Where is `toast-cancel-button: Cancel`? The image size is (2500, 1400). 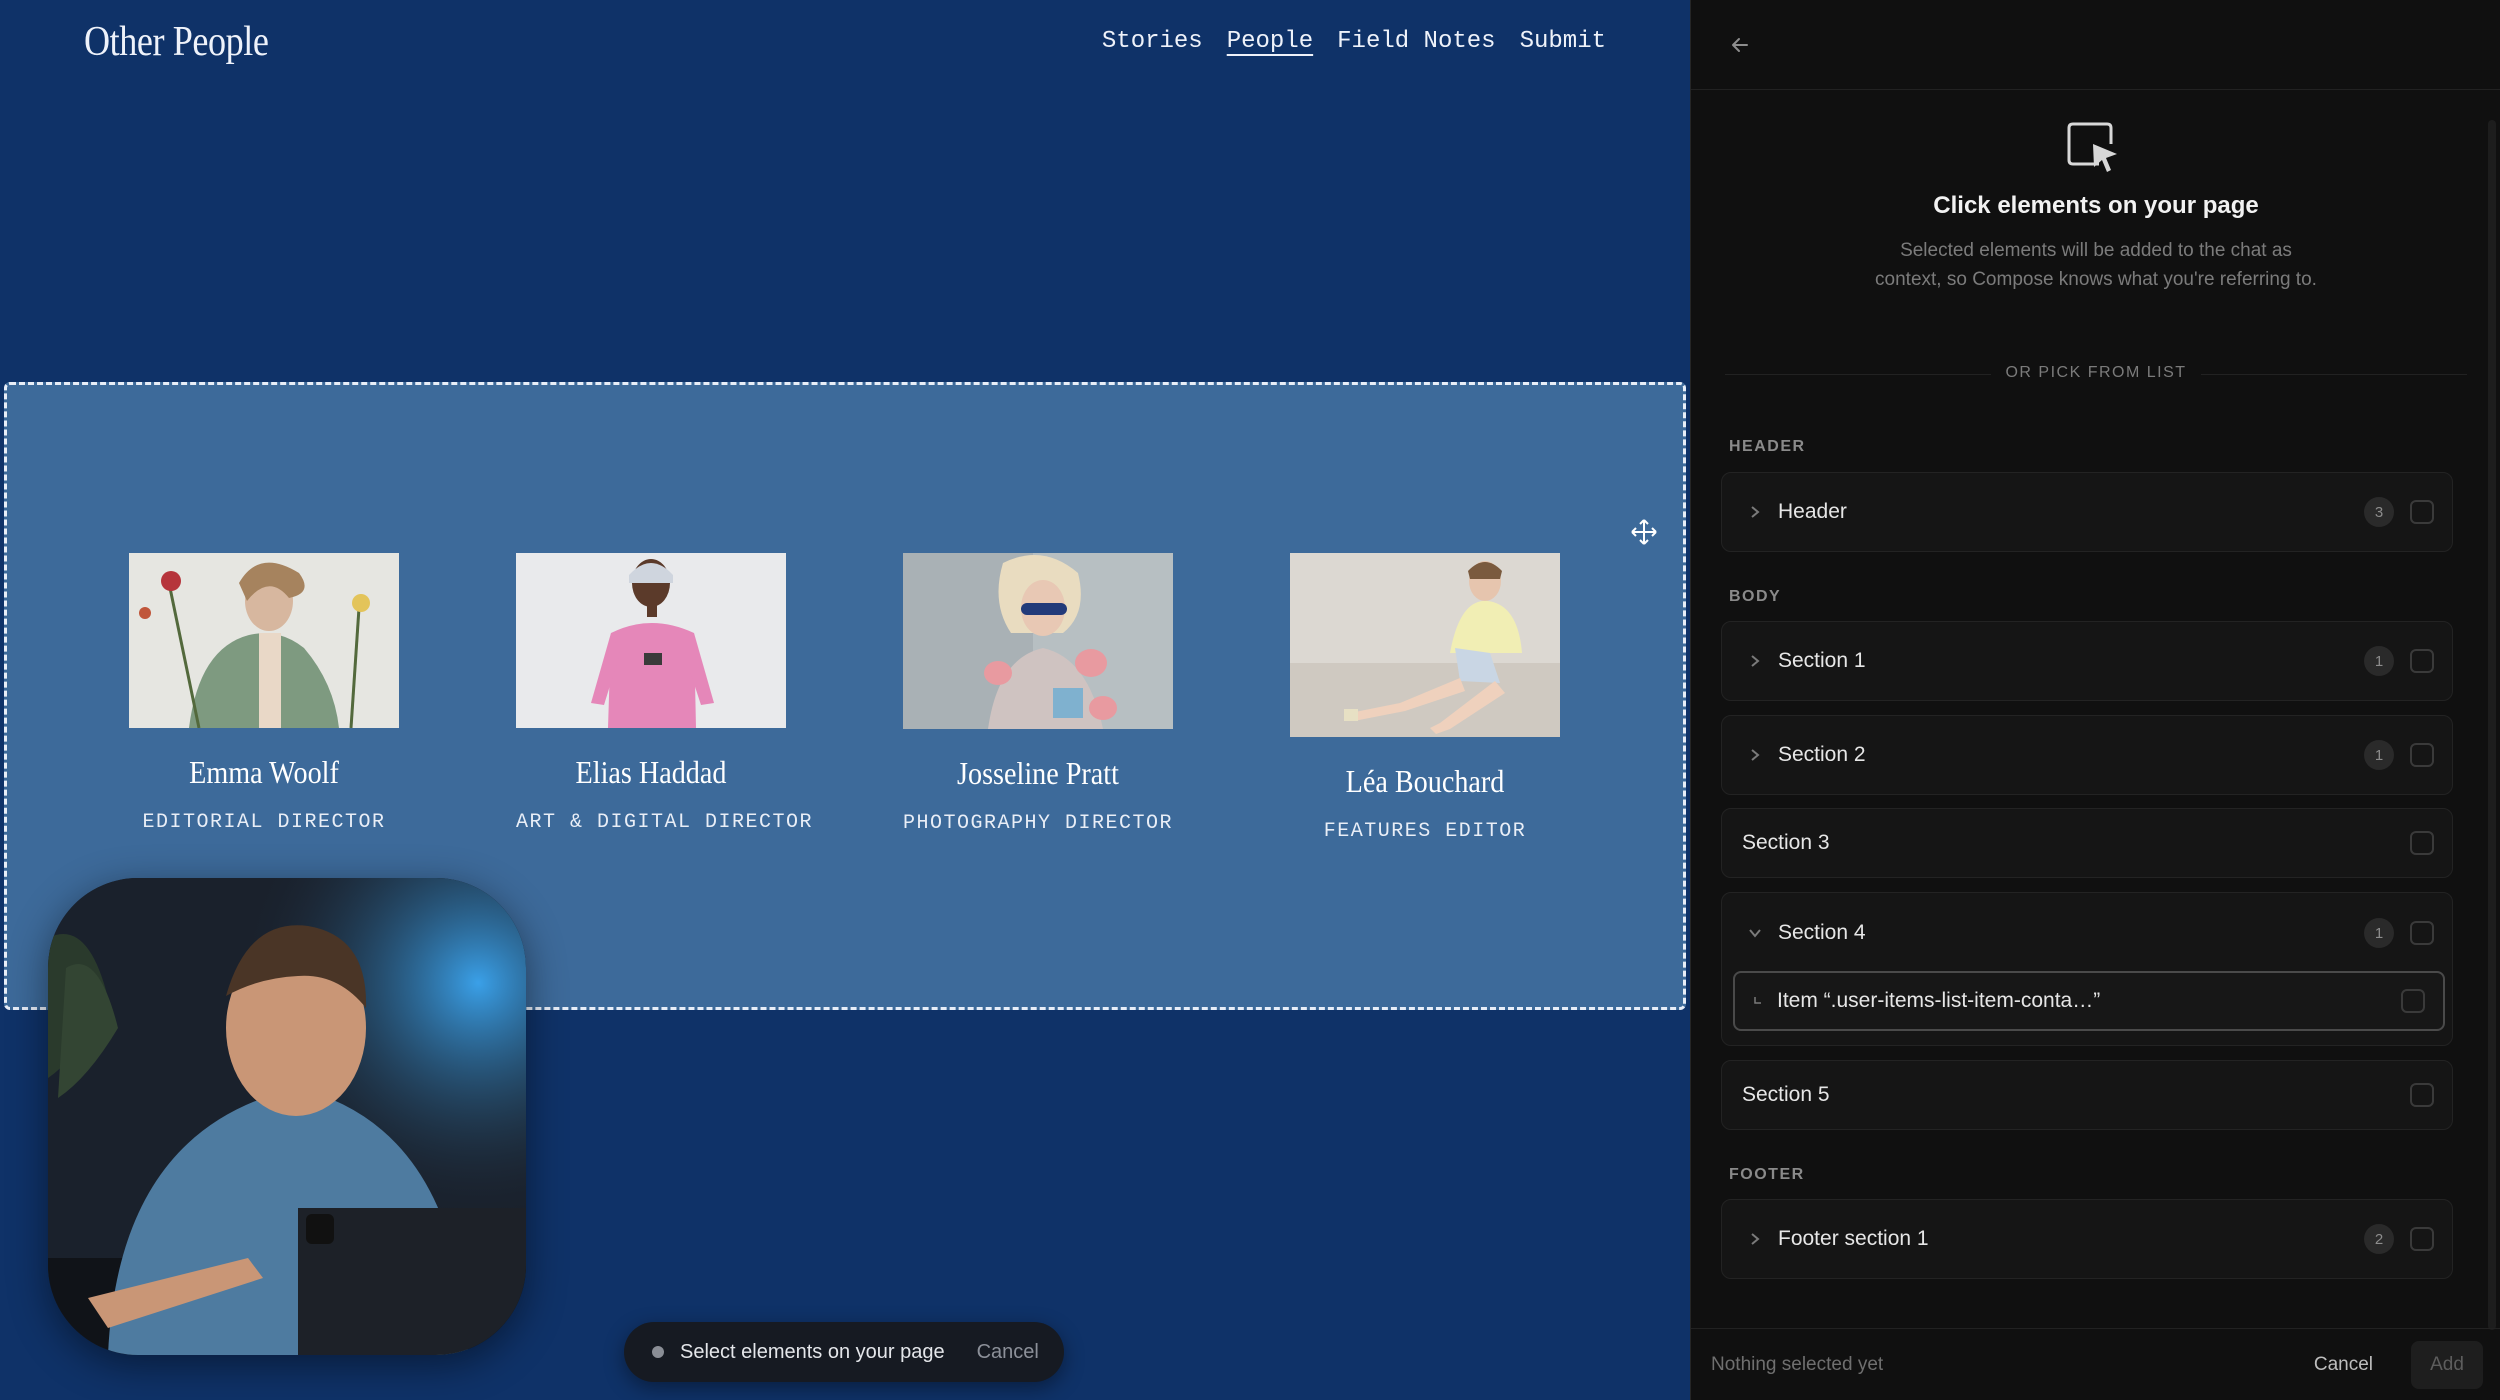
toast-cancel-button: Cancel is located at coordinates (1008, 1352).